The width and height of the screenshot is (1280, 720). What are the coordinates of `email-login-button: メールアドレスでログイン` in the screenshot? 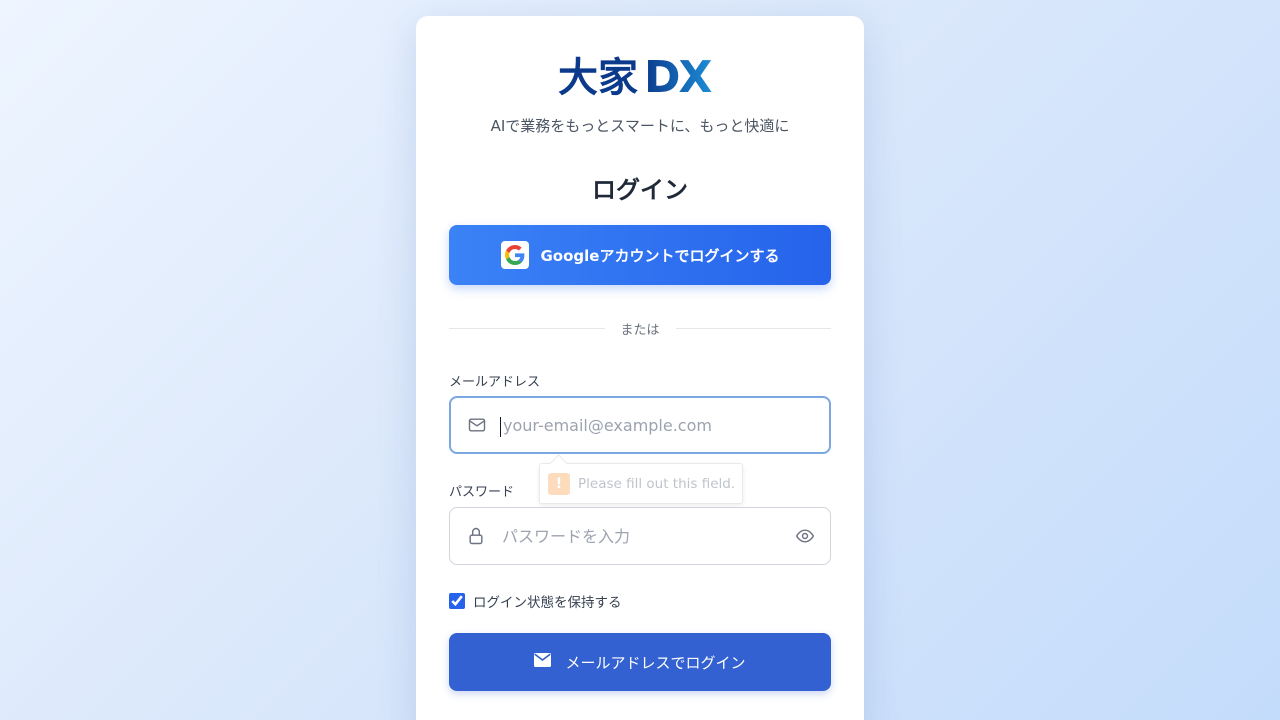 It's located at (640, 662).